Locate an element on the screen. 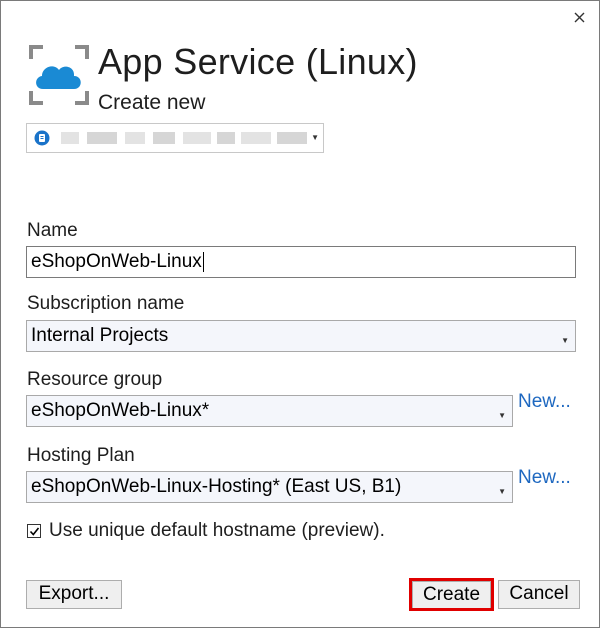 This screenshot has height=628, width=600. app-service-icon is located at coordinates (59, 75).